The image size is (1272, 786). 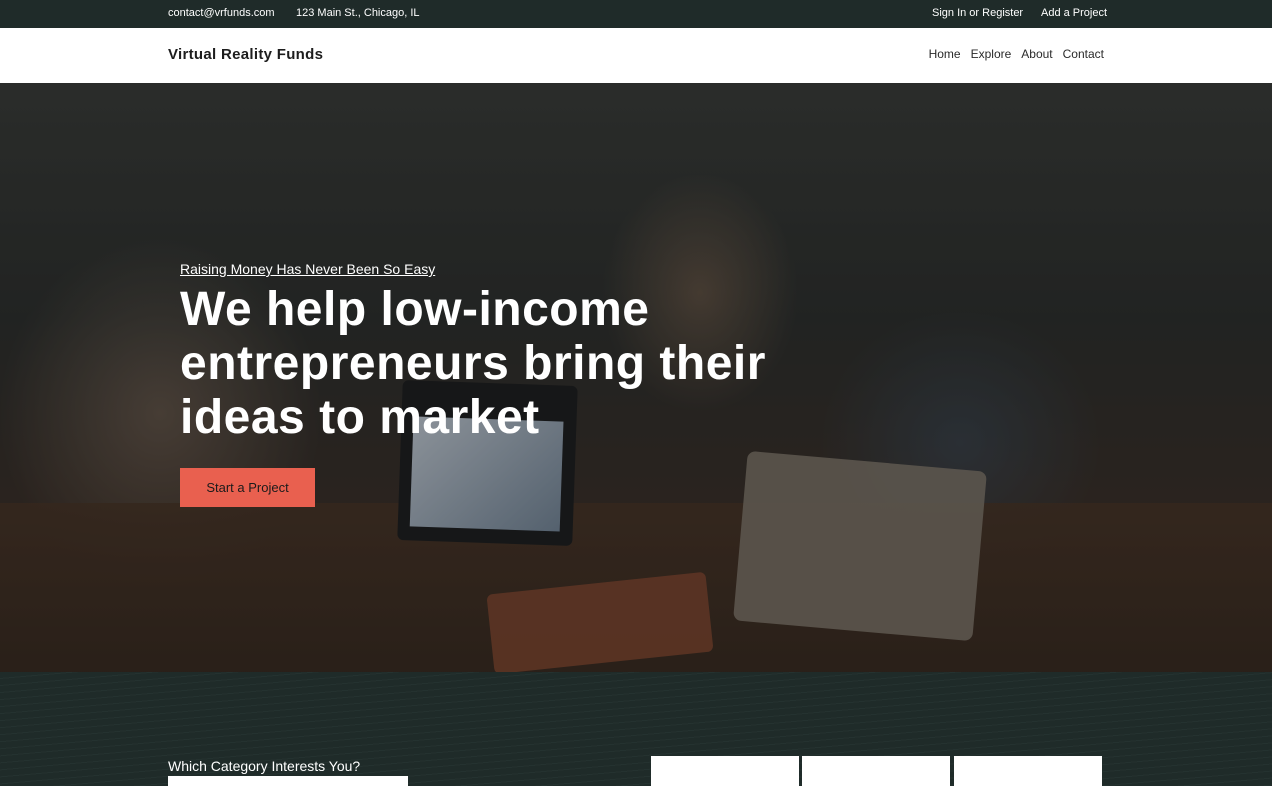 I want to click on address-text: 123 Main St., Chicago, IL, so click(x=358, y=13).